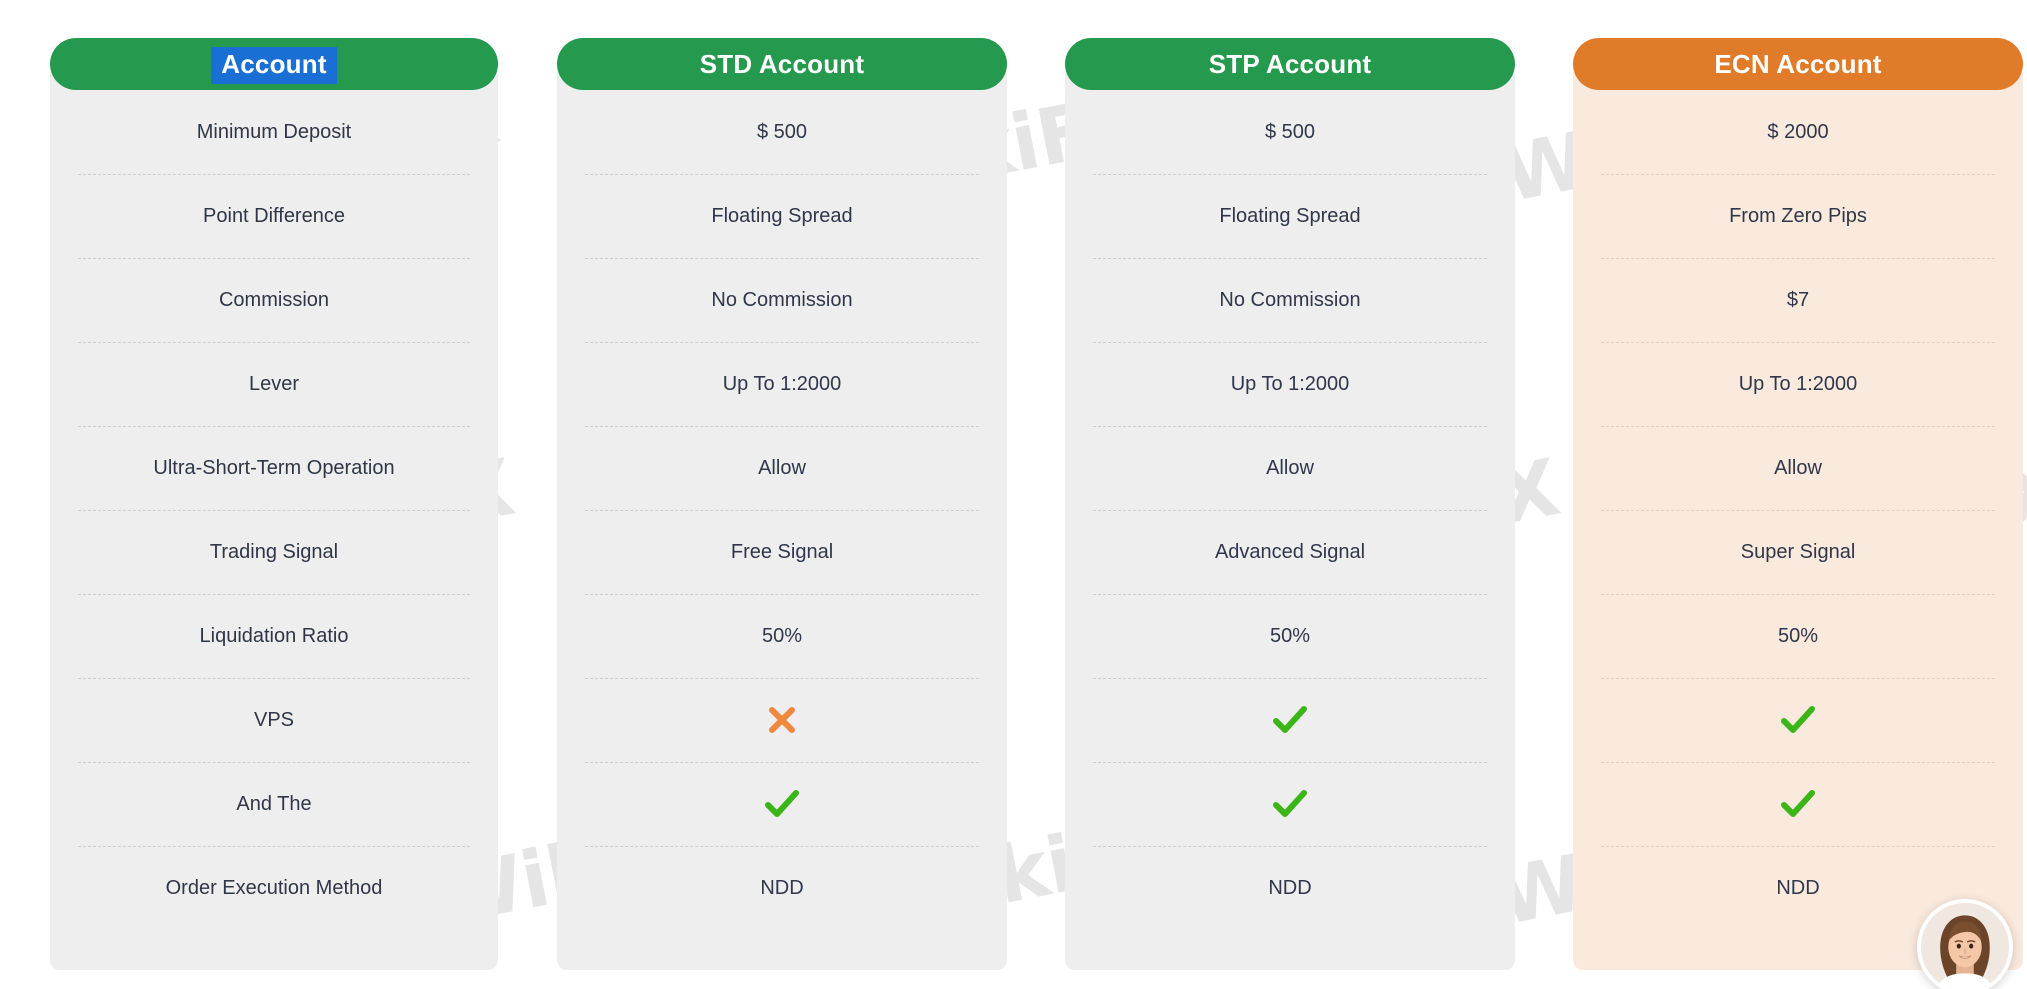  I want to click on cell-text: And The, so click(274, 804).